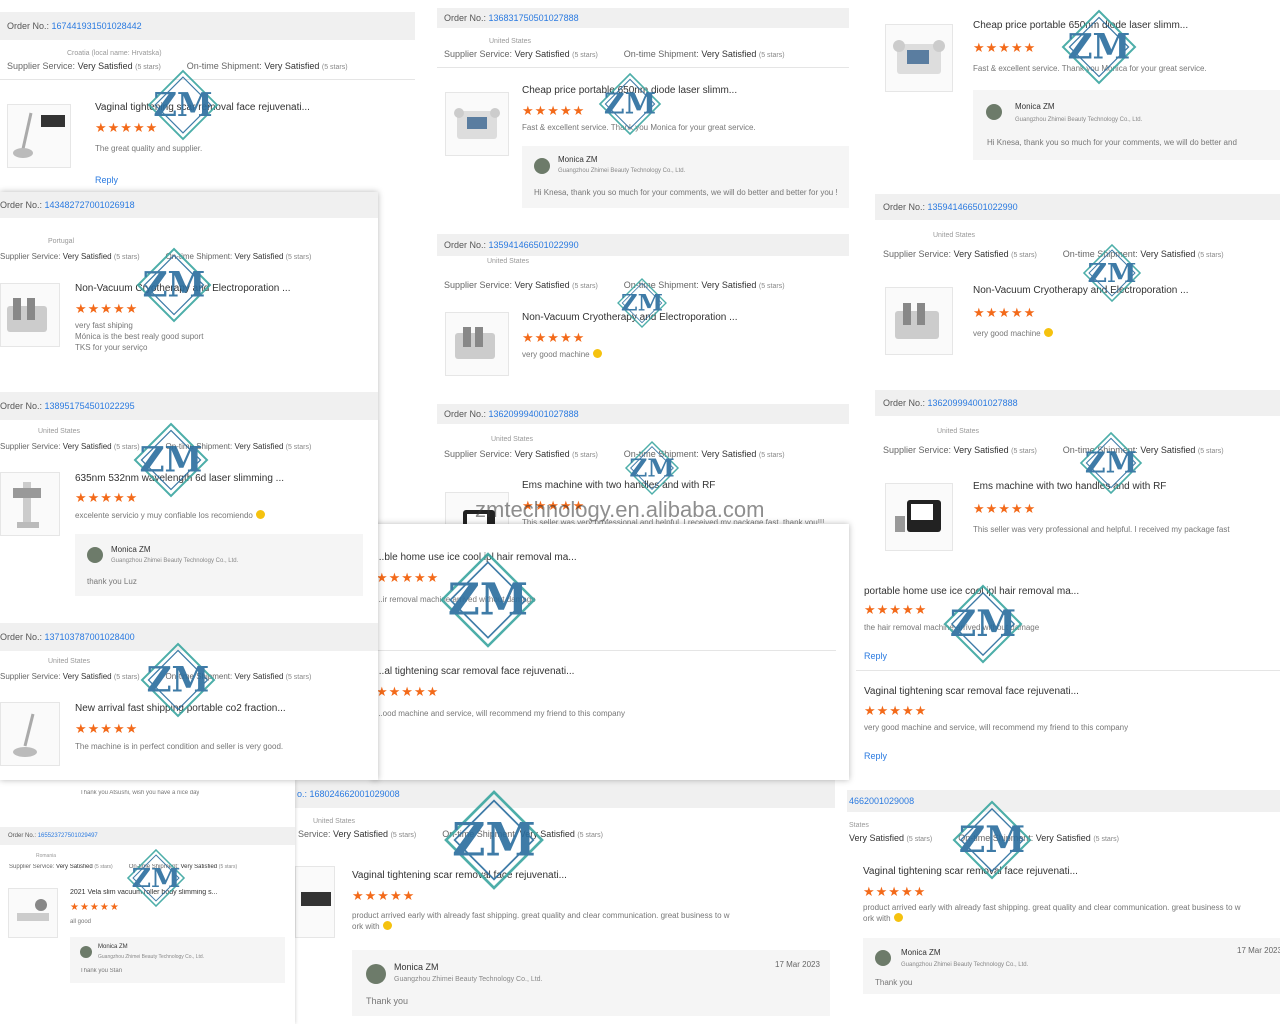 This screenshot has width=1280, height=1024. I want to click on review-text: very good machine, so click(562, 354).